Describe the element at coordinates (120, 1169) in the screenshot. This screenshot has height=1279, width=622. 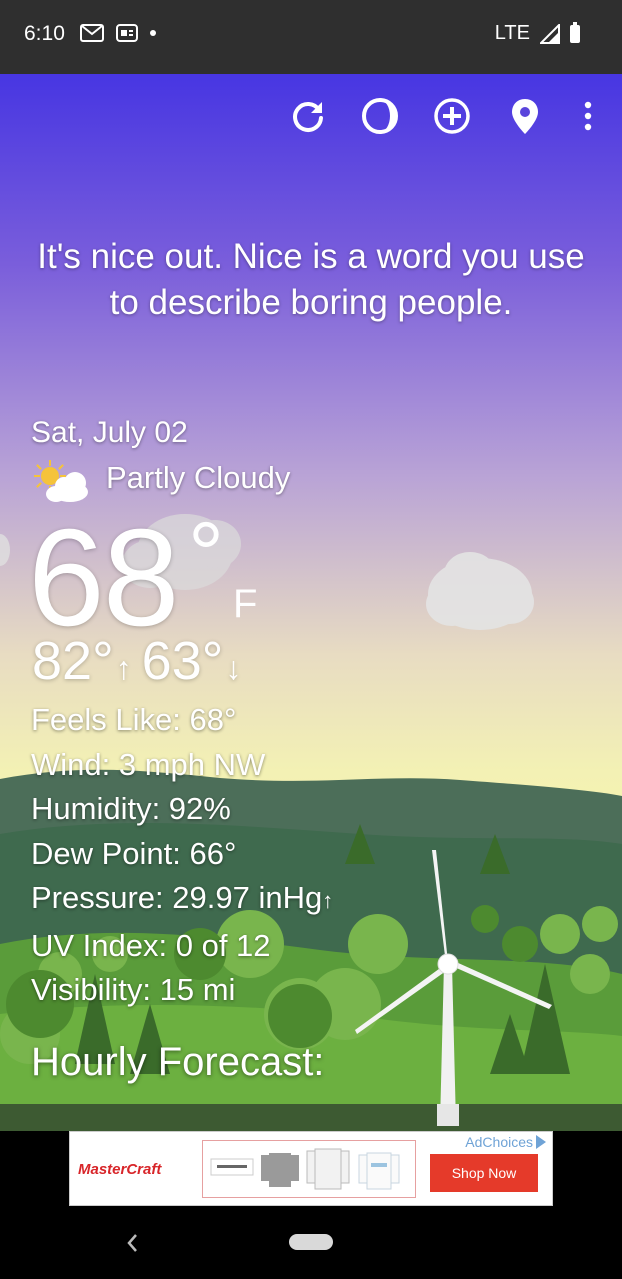
I see `ad-brand: MasterCraft` at that location.